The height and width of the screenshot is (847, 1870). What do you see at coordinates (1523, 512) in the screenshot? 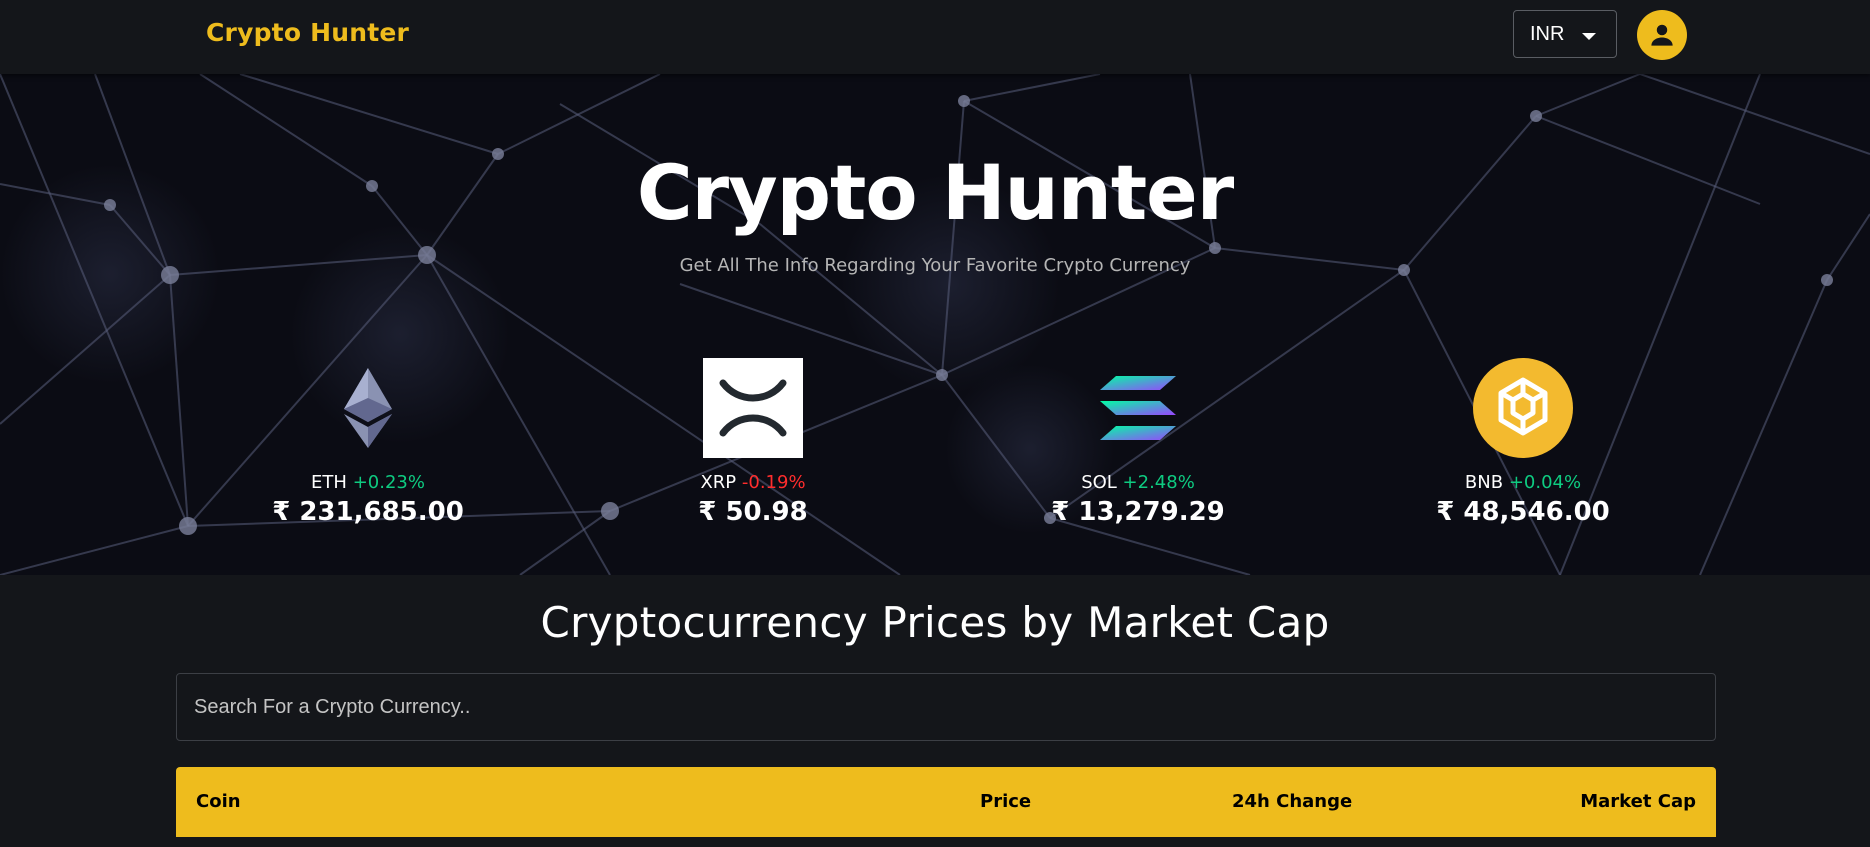
I see `coin-price: ₹ 48,546.00` at bounding box center [1523, 512].